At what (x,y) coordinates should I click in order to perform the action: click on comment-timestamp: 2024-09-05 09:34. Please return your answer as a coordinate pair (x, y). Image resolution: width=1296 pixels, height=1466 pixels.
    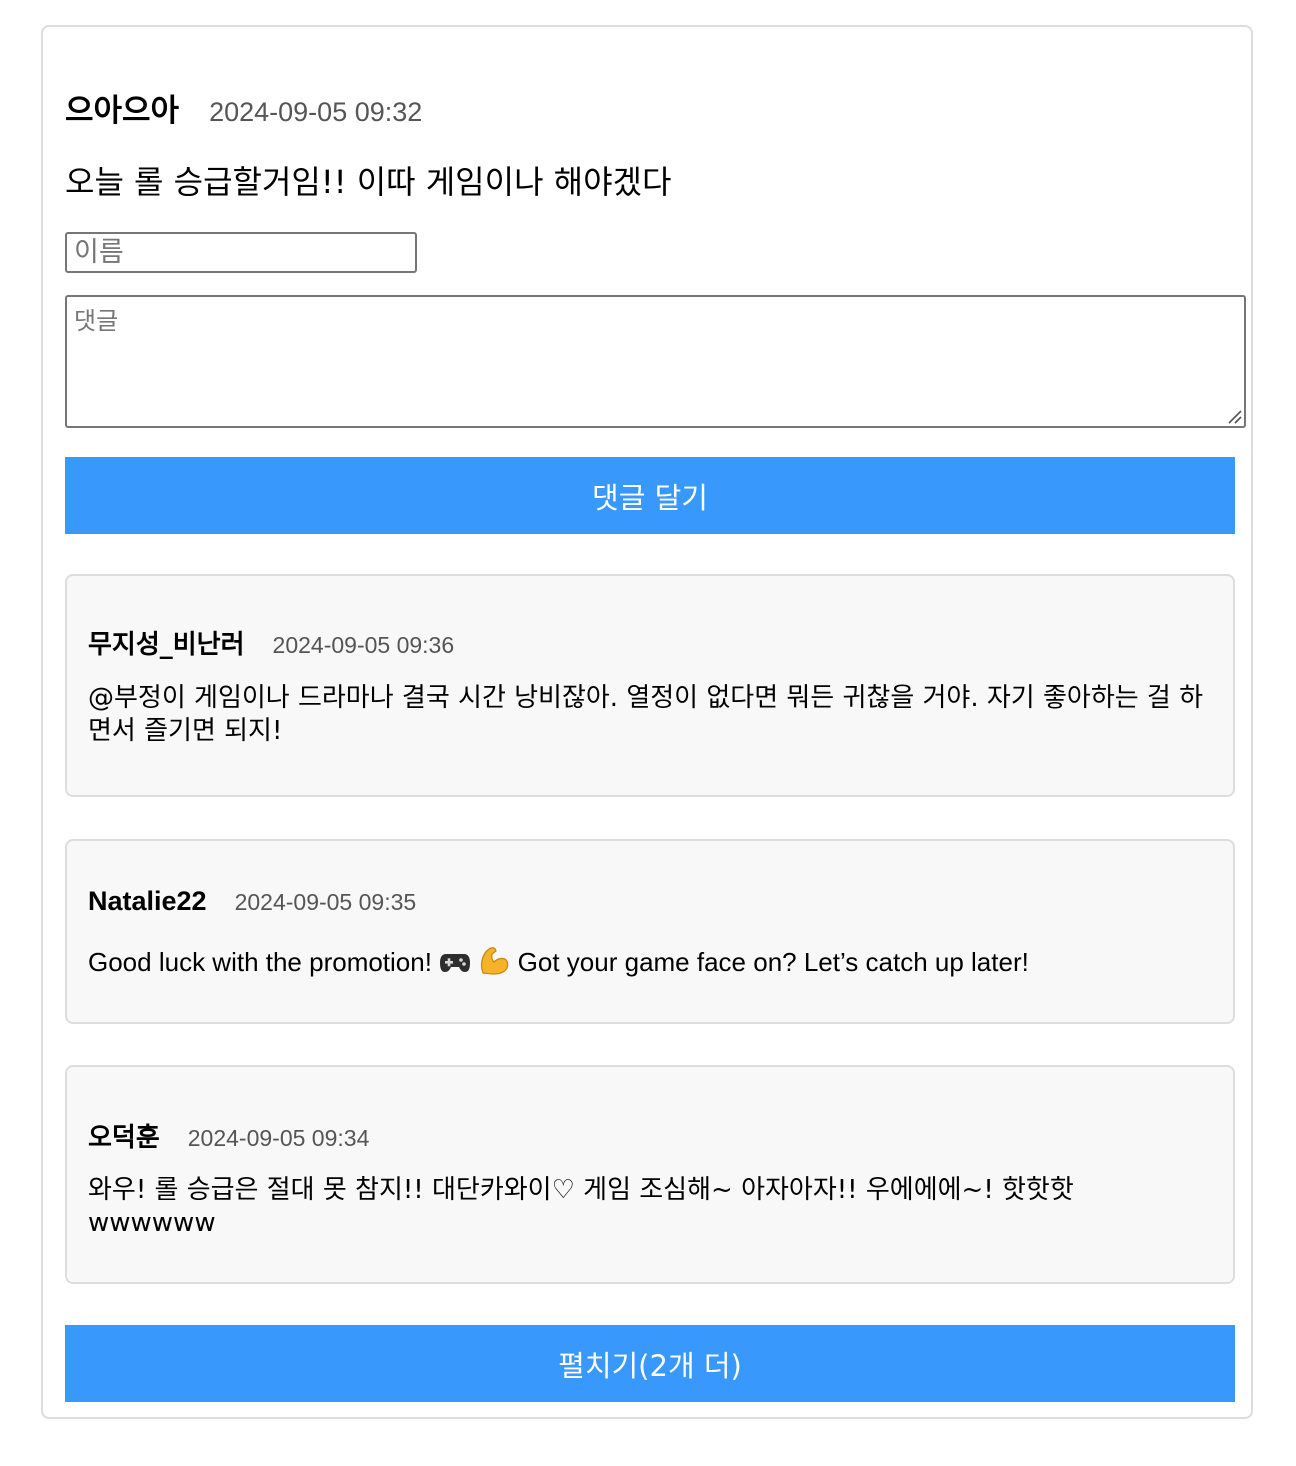
    Looking at the image, I should click on (278, 1138).